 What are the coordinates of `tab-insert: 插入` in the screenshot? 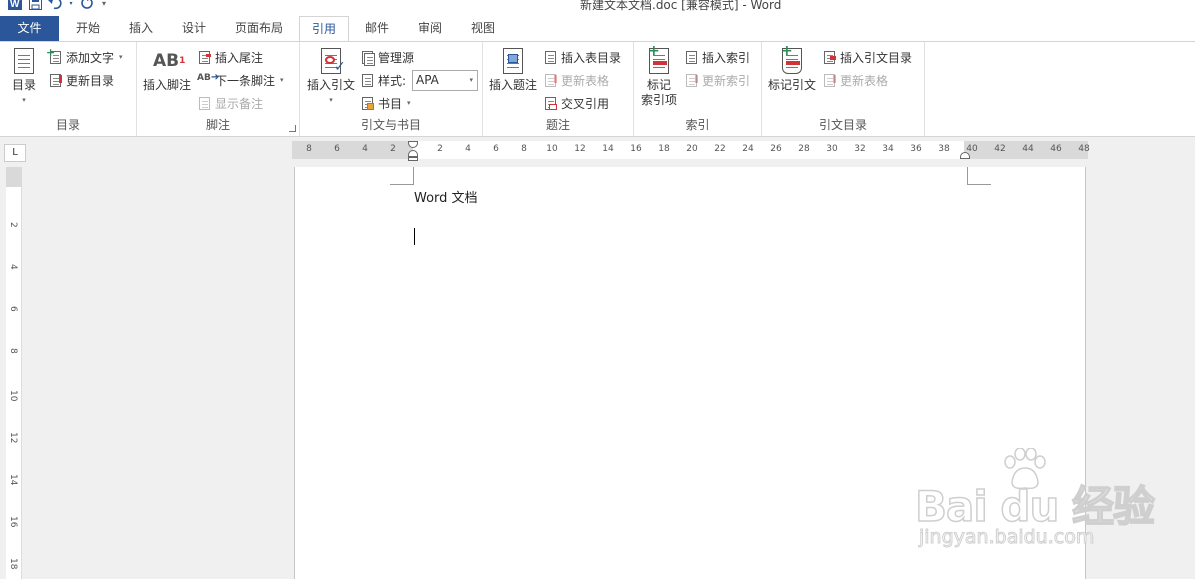 It's located at (141, 28).